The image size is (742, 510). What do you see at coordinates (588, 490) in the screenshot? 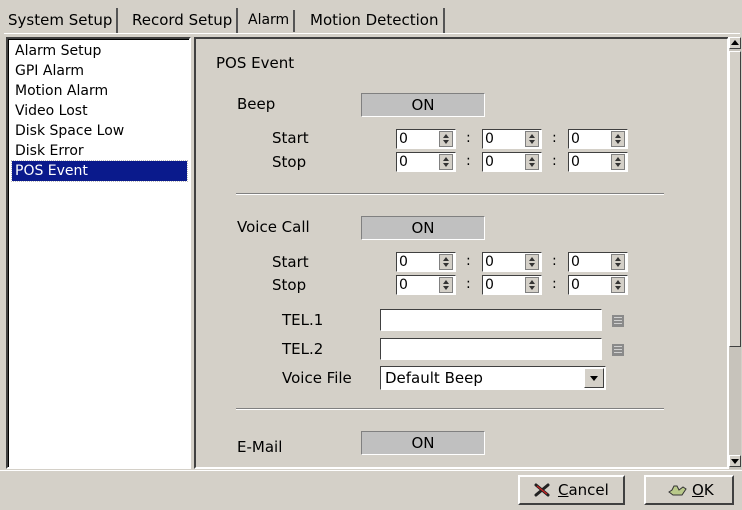
I see `cancel-label: ancel` at bounding box center [588, 490].